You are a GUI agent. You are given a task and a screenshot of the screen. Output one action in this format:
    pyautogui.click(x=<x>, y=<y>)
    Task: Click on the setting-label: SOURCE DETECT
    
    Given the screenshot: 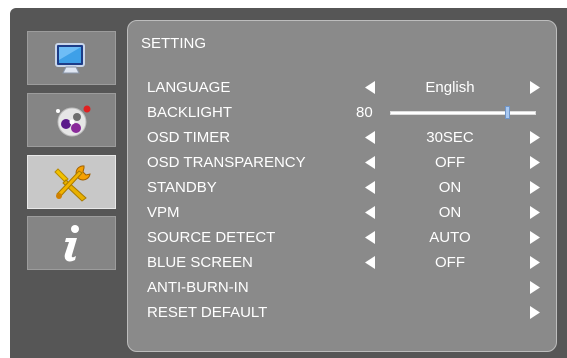 What is the action you would take?
    pyautogui.click(x=211, y=237)
    